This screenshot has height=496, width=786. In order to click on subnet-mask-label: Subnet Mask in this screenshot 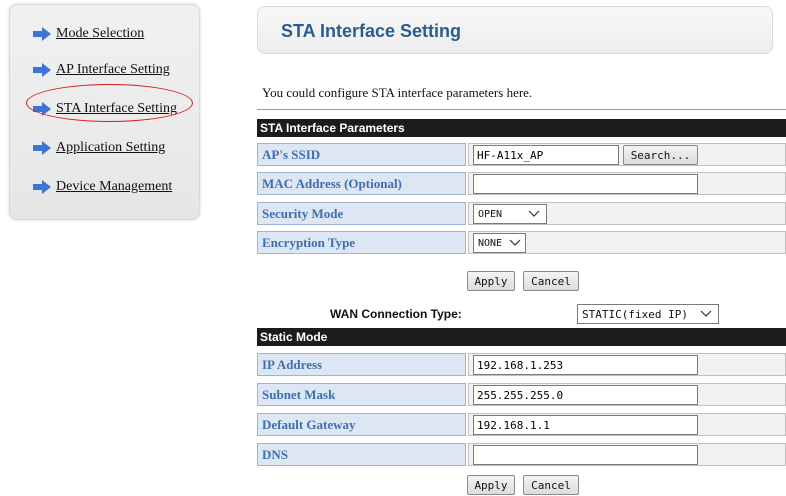, I will do `click(361, 394)`.